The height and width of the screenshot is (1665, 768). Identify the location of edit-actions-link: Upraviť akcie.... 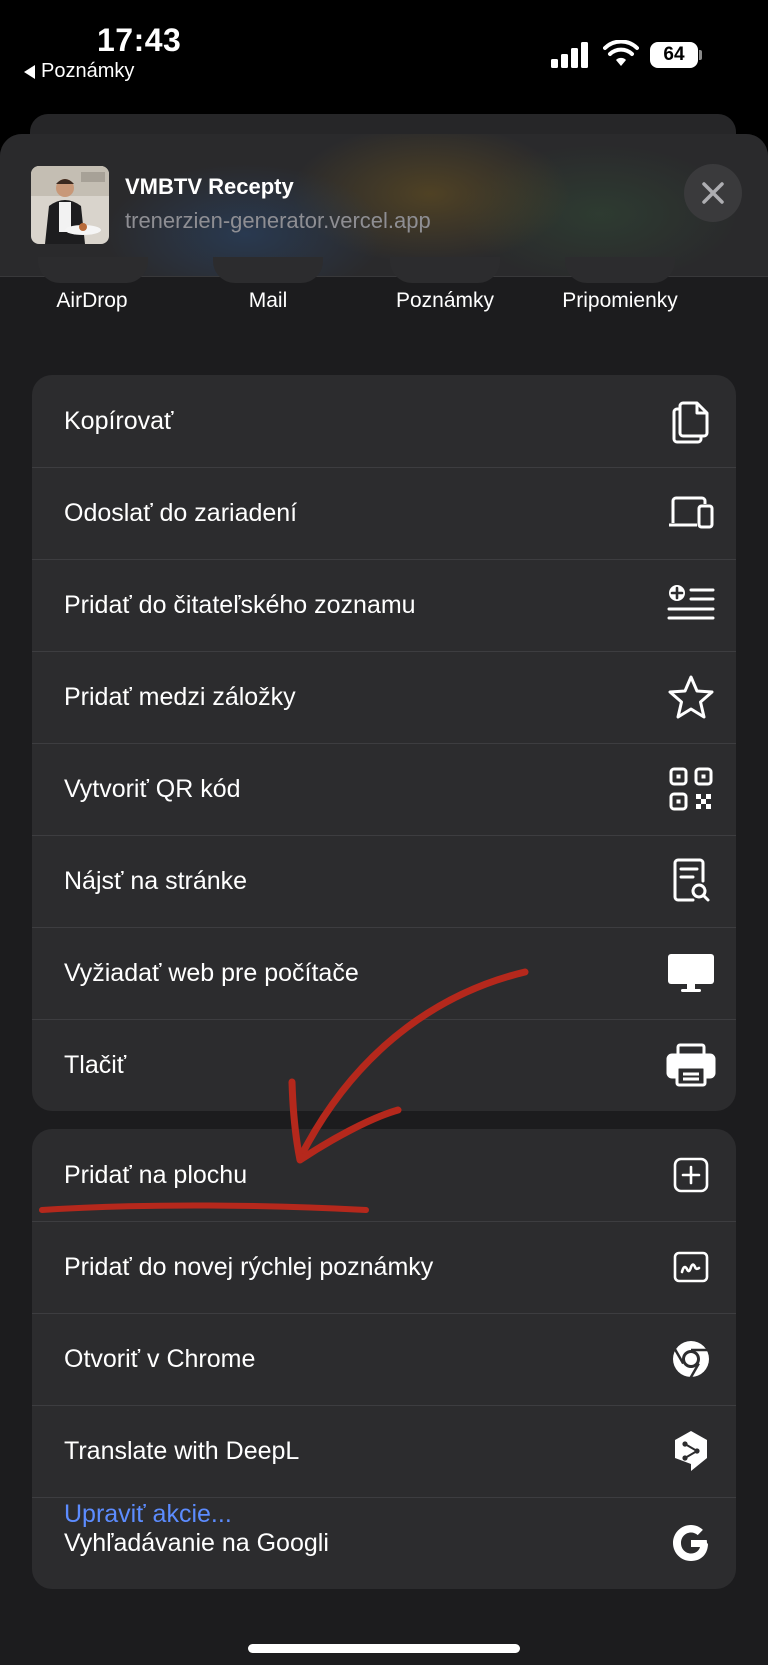
(148, 1514).